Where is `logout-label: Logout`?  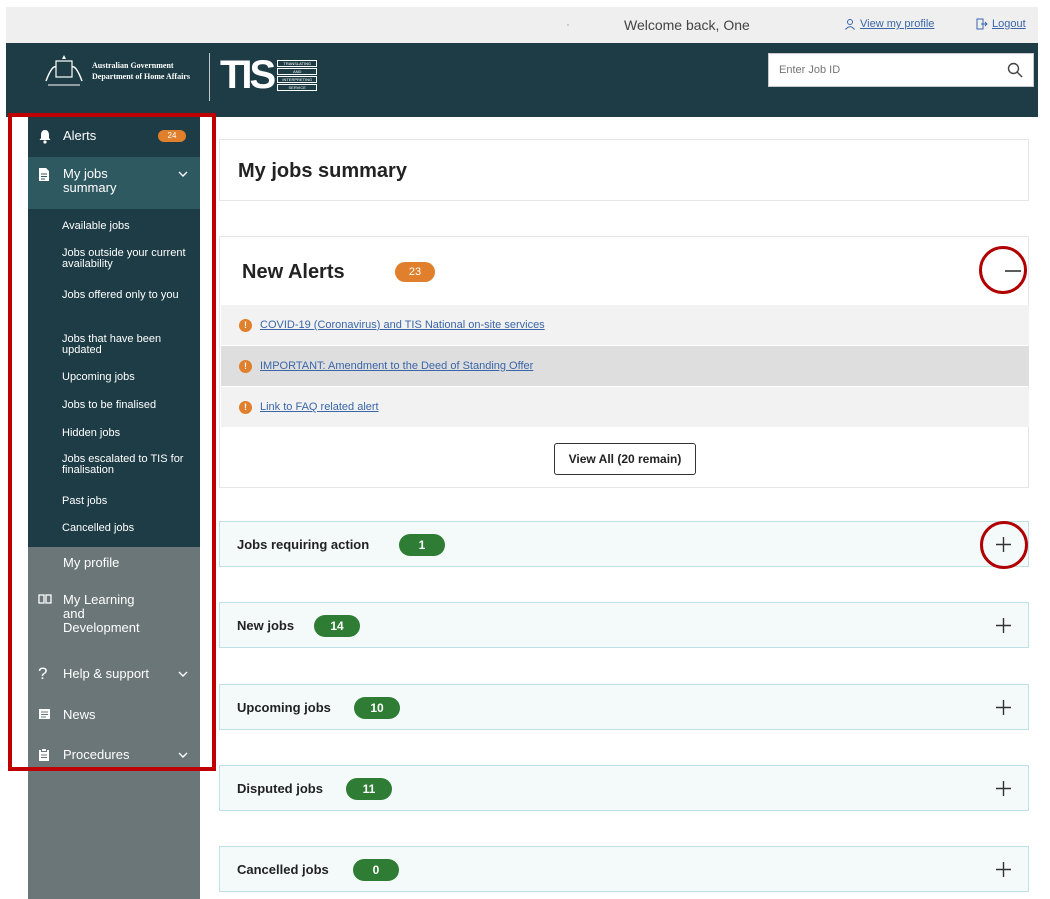
logout-label: Logout is located at coordinates (1009, 24).